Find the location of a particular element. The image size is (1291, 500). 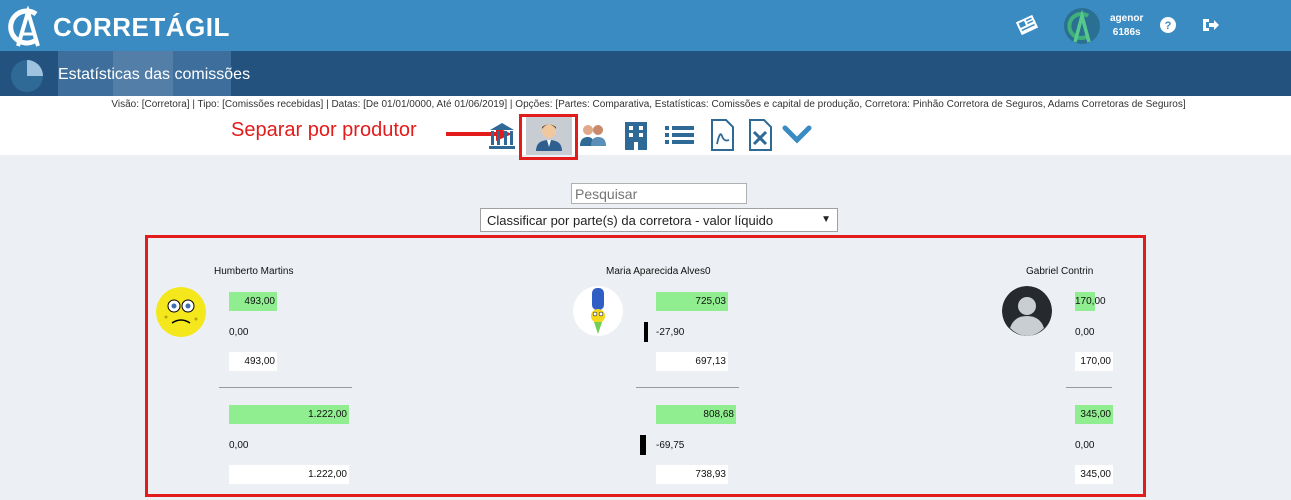

pdf-icon is located at coordinates (722, 135).